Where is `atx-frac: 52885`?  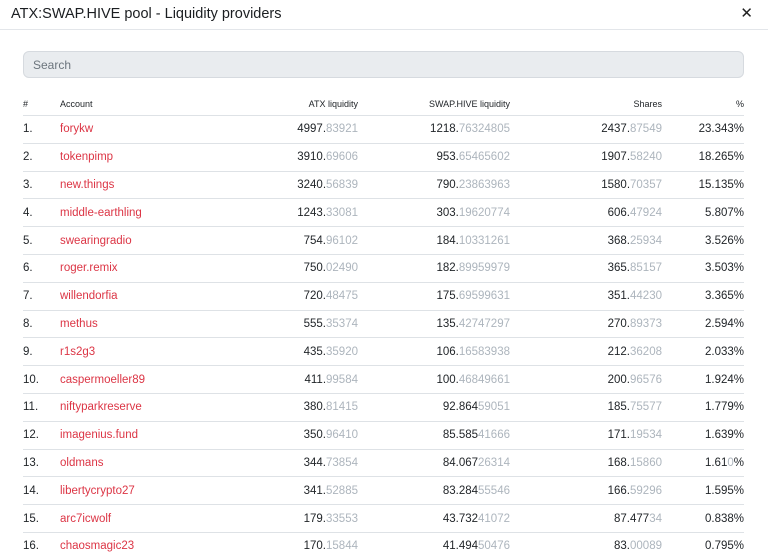 atx-frac: 52885 is located at coordinates (342, 490).